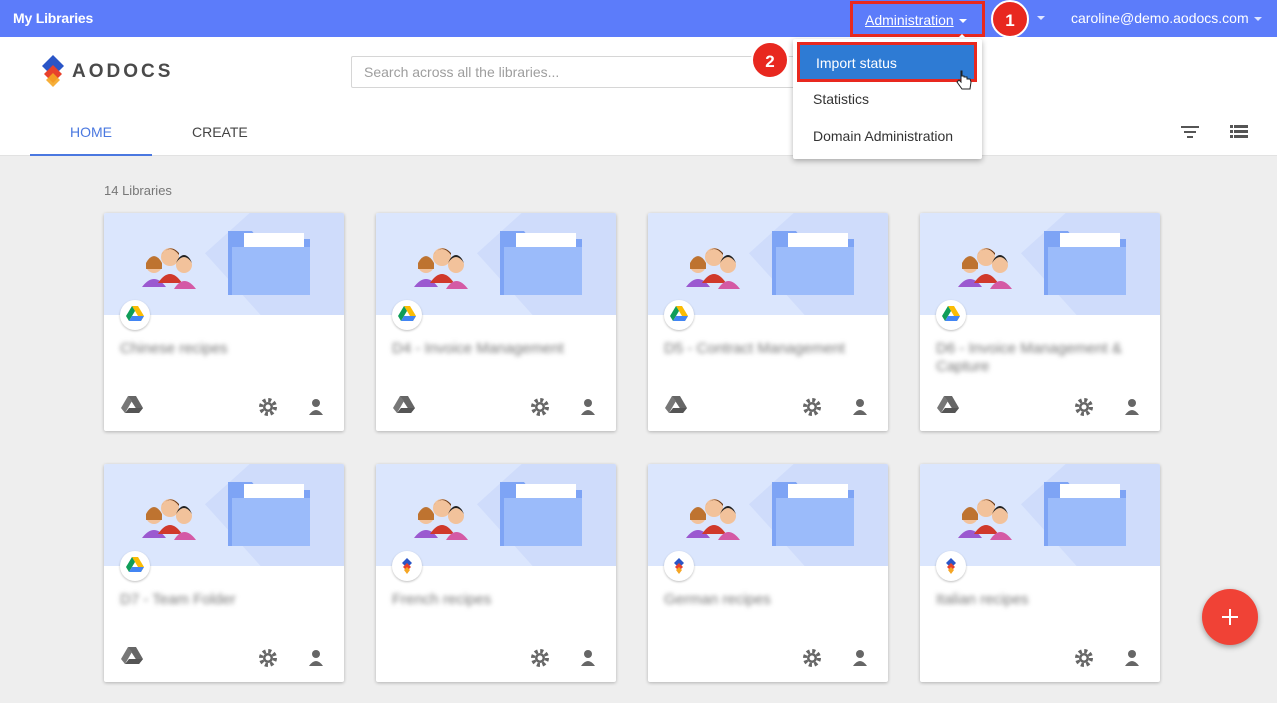 Image resolution: width=1277 pixels, height=703 pixels. I want to click on library-name: D6 - Invoice Management & Capture, so click(1041, 358).